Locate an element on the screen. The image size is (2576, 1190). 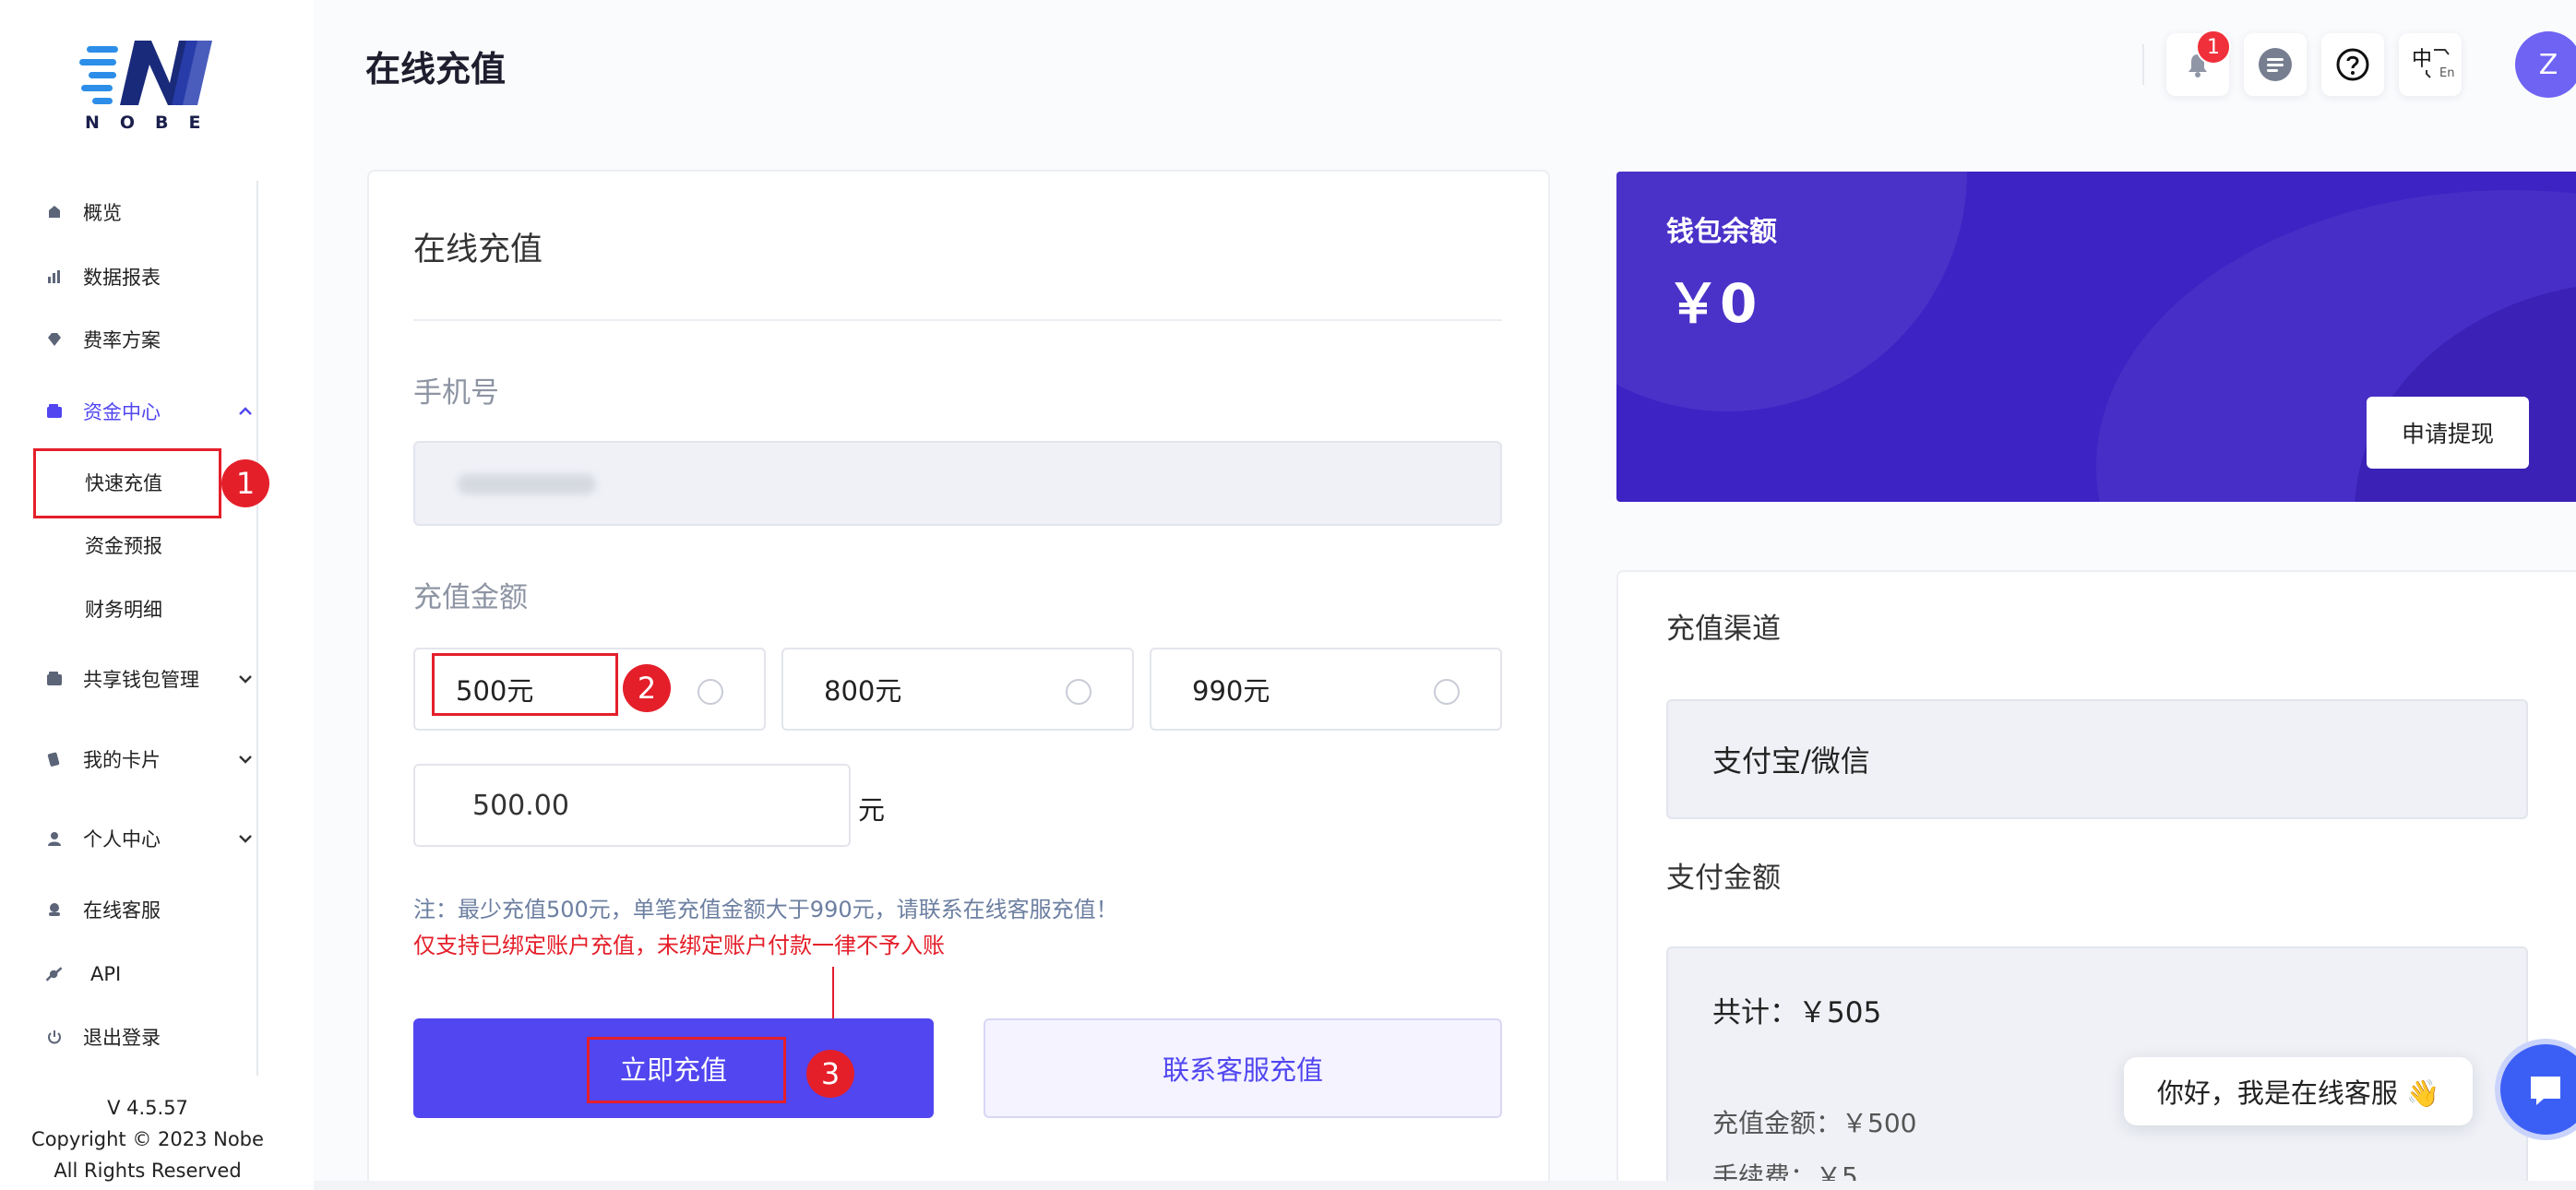
bottom-edge is located at coordinates (1445, 1185).